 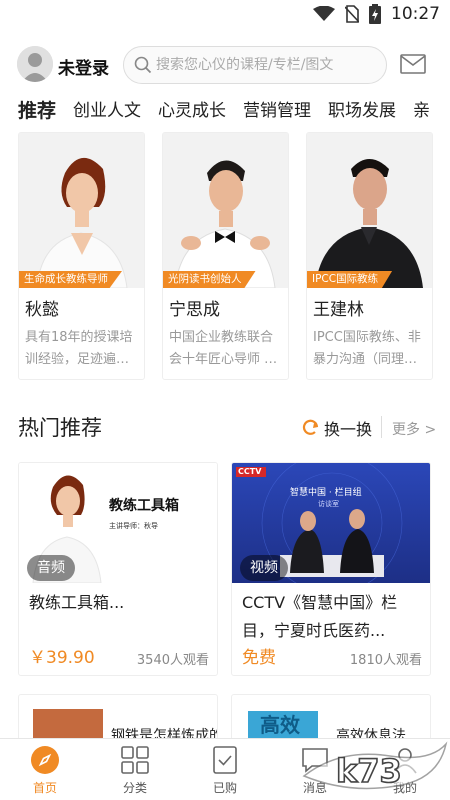 What do you see at coordinates (326, 493) in the screenshot?
I see `thumb-banner: 智慧中国 · 栏目组` at bounding box center [326, 493].